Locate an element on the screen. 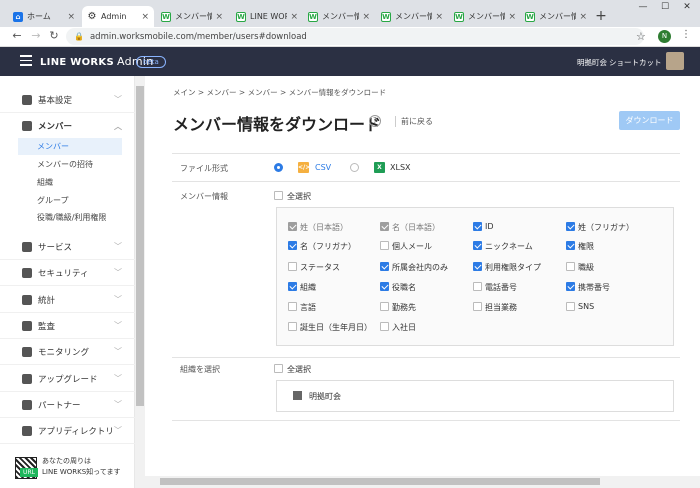 This screenshot has height=488, width=700. sidebar-subitem: 組織 is located at coordinates (70, 182).